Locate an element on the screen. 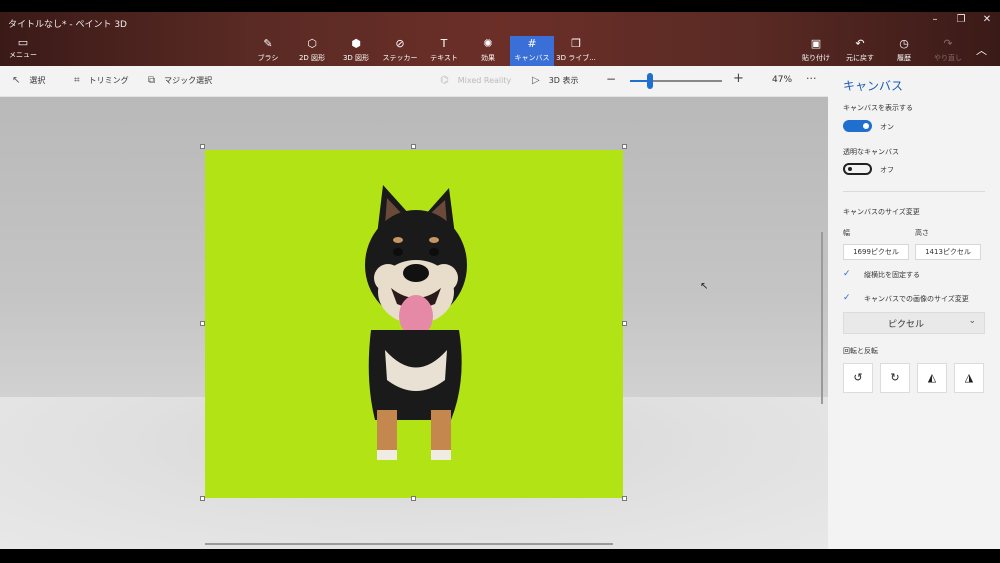 The height and width of the screenshot is (563, 1000). window-controls: – ❐ ✕ is located at coordinates (961, 19).